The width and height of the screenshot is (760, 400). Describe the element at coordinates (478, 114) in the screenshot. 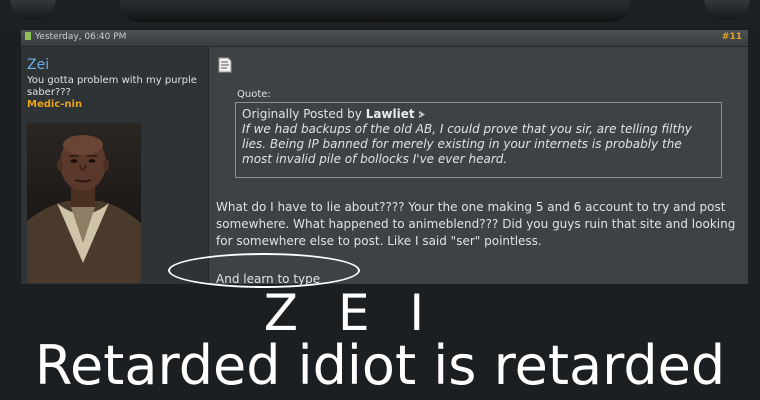

I see `quote-attribution: Originally Posted by Lawliet` at that location.